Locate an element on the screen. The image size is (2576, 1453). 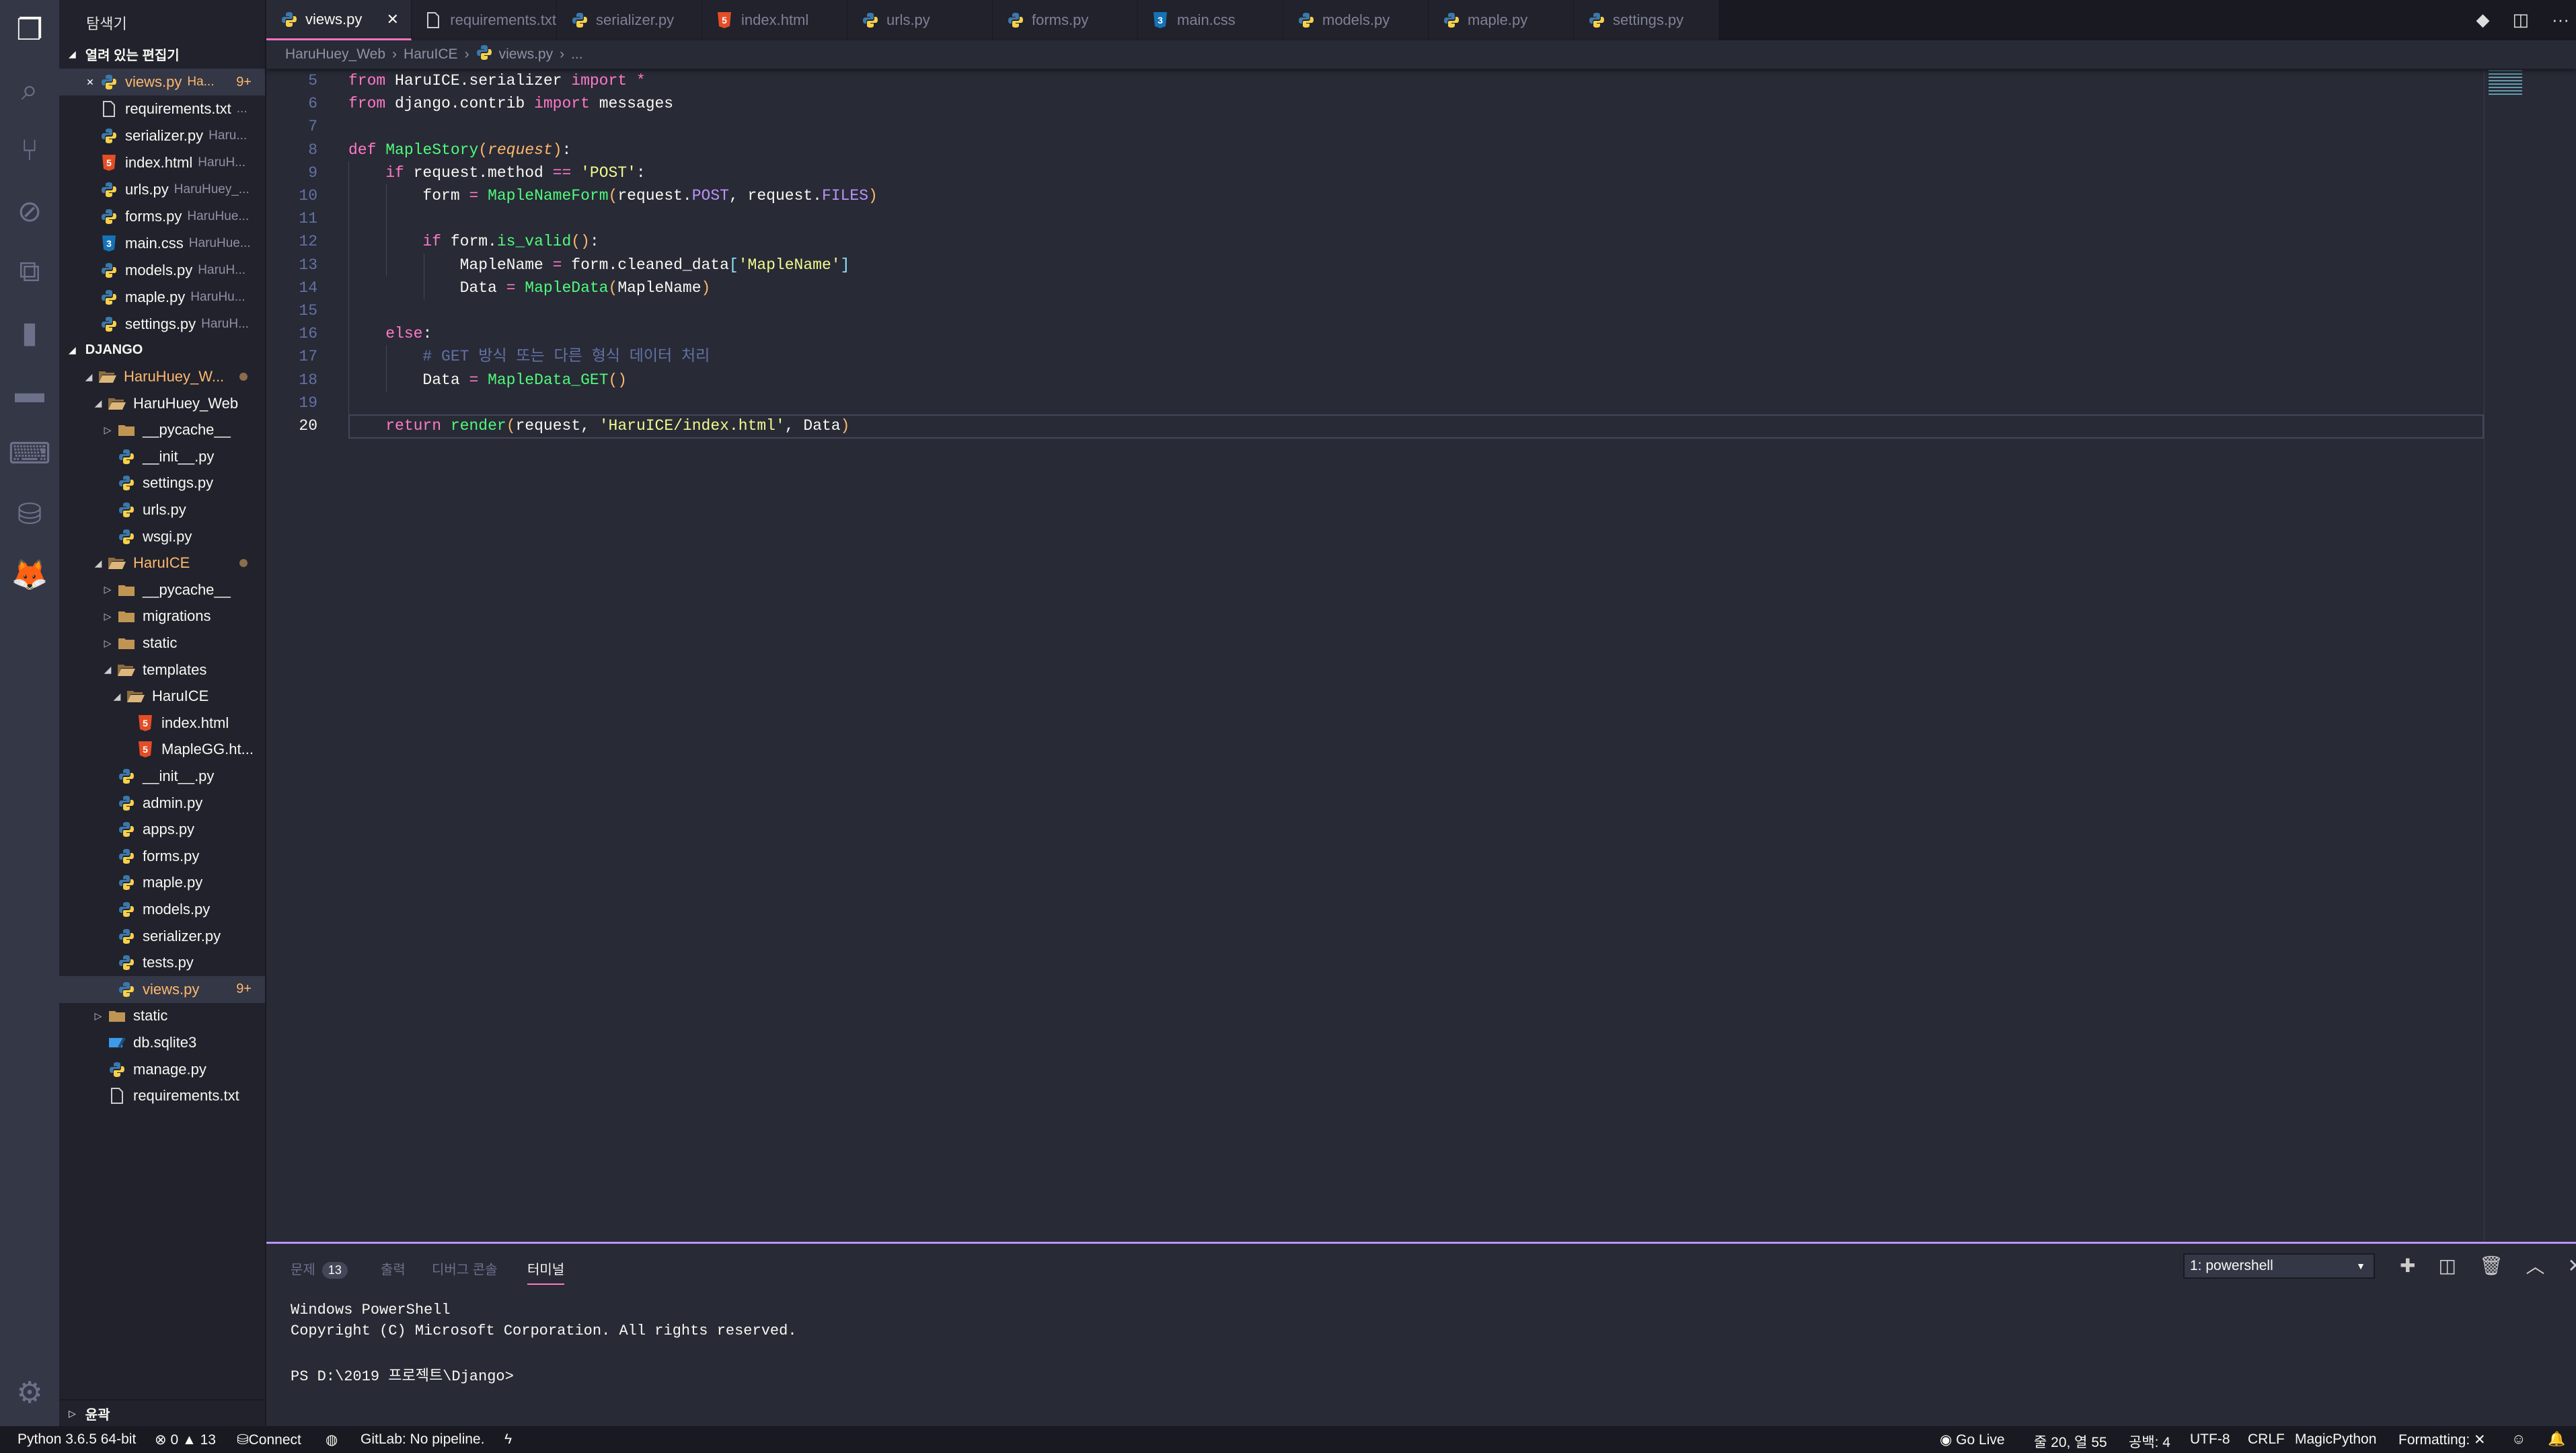
tree-file: __init__.py is located at coordinates (162, 456).